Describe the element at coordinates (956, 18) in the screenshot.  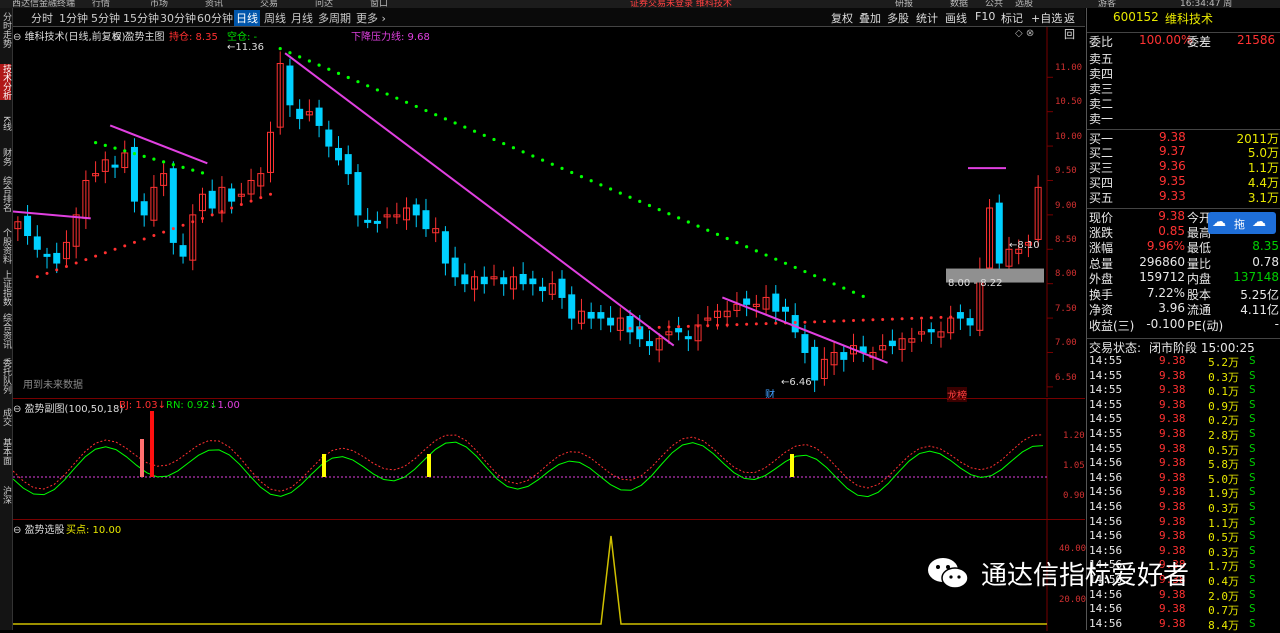
I see `draw-line-button: 画线` at that location.